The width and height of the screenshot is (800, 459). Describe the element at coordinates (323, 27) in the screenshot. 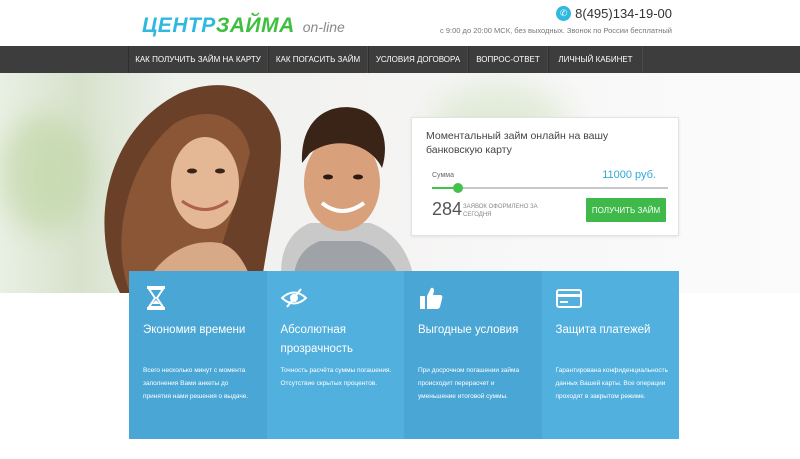

I see `logo-text-tagline: on-line` at that location.